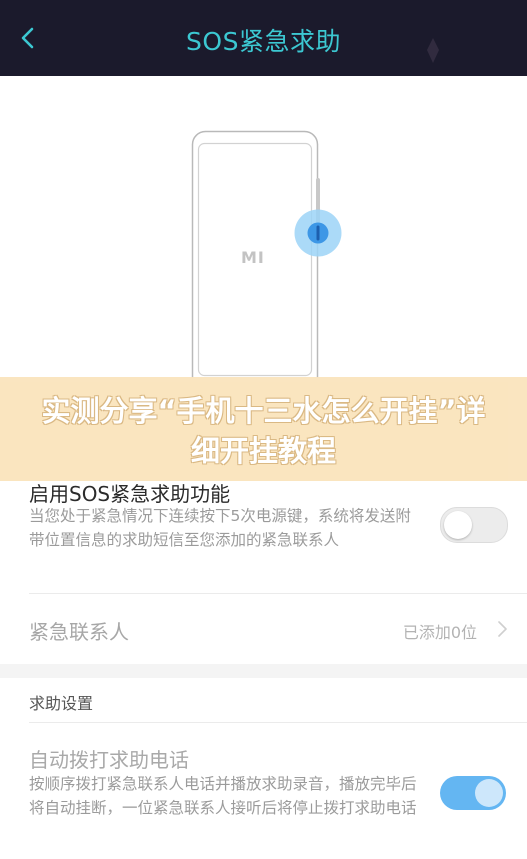 Image resolution: width=527 pixels, height=859 pixels. I want to click on contacts-label: 紧急联系人, so click(79, 632).